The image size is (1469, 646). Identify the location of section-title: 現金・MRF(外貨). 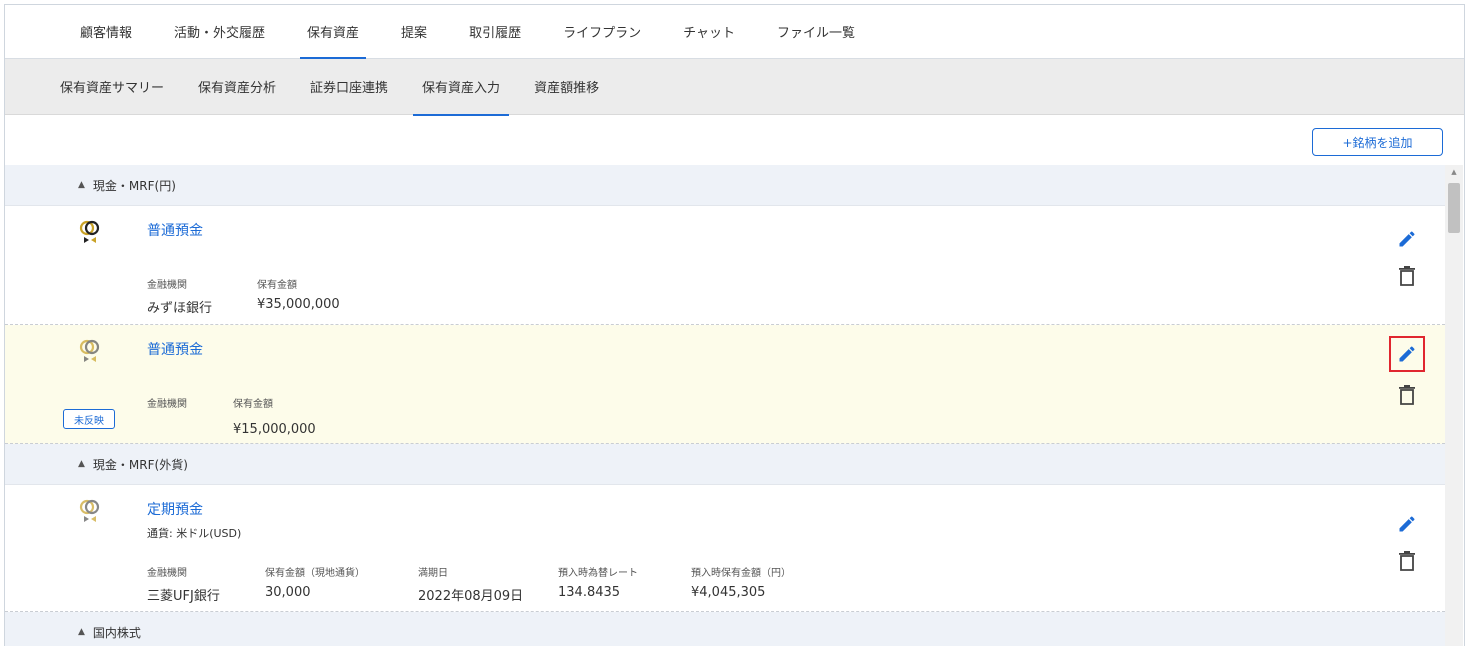
(140, 464).